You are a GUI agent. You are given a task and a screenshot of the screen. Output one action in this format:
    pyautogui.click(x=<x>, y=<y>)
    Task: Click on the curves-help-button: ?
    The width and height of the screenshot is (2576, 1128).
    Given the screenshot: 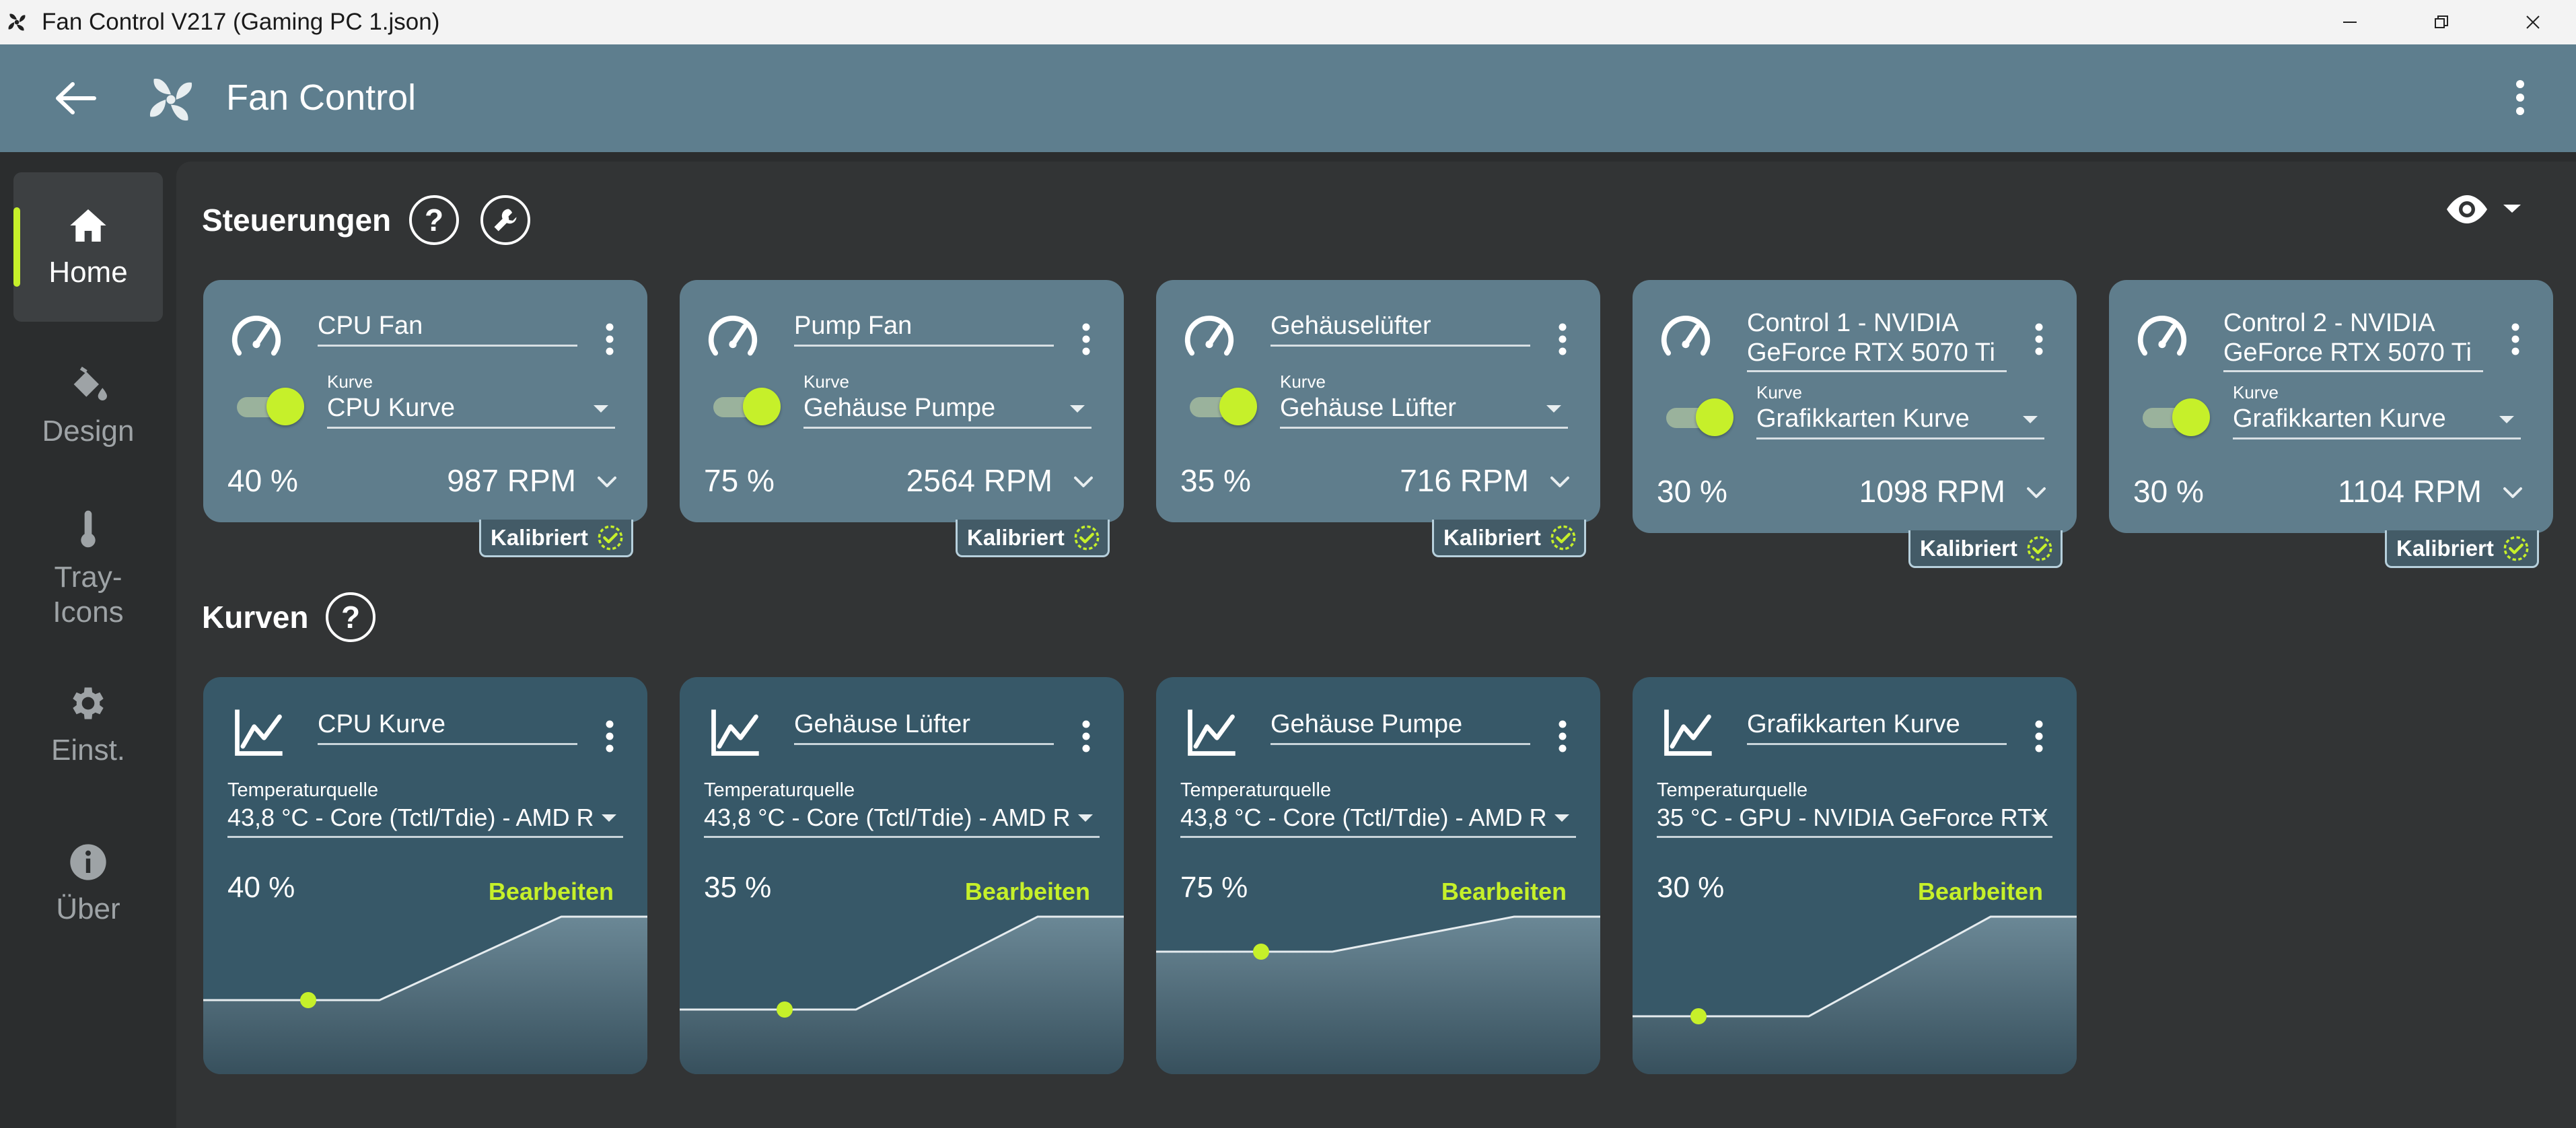 What is the action you would take?
    pyautogui.click(x=350, y=617)
    